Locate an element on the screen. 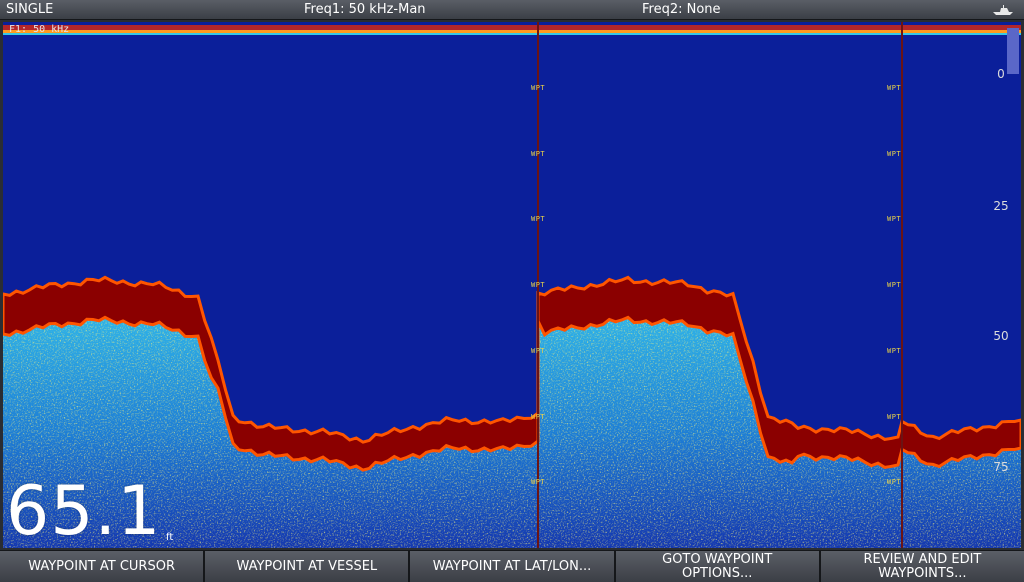 This screenshot has height=582, width=1024. waypoint-at-cursor-button: WAYPOINT AT CURSOR is located at coordinates (103, 566).